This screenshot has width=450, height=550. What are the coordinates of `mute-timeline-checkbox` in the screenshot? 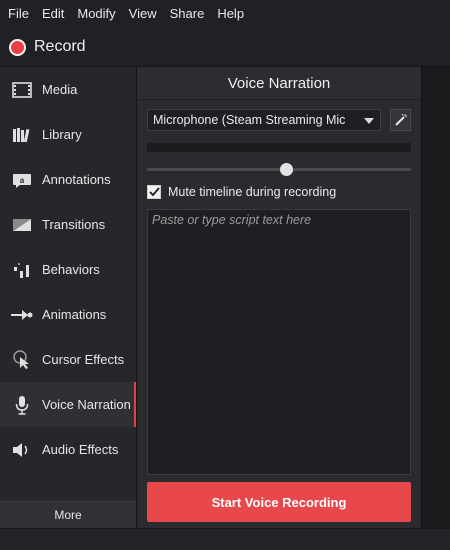 It's located at (154, 192).